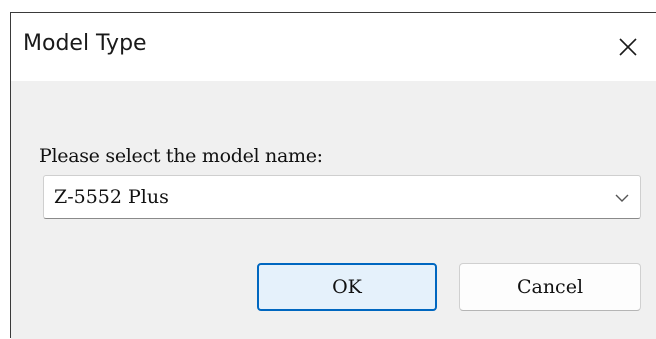 Image resolution: width=656 pixels, height=339 pixels. I want to click on chevron-down-icon, so click(622, 198).